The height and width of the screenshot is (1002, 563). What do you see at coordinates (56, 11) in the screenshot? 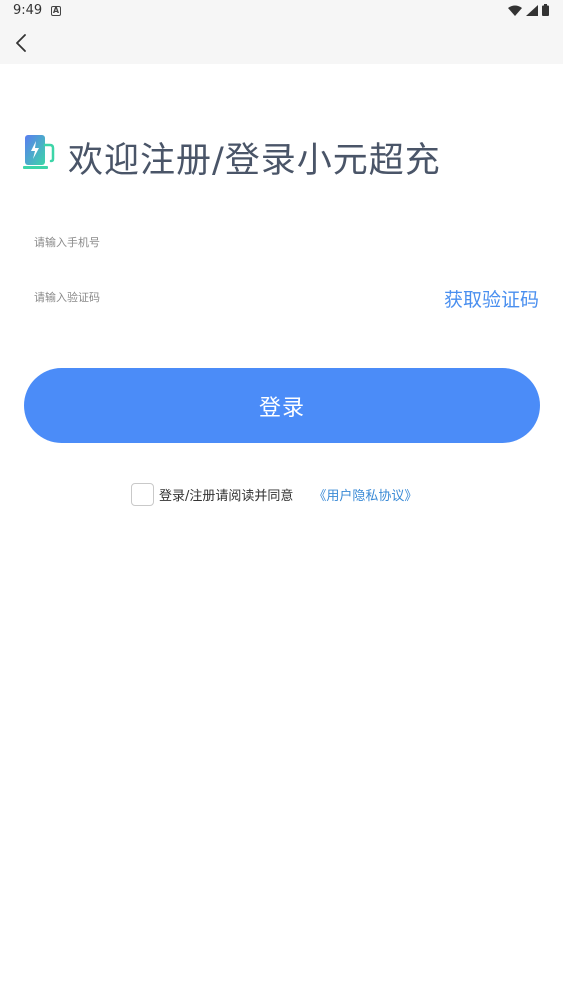
I see `notification-icon: A` at bounding box center [56, 11].